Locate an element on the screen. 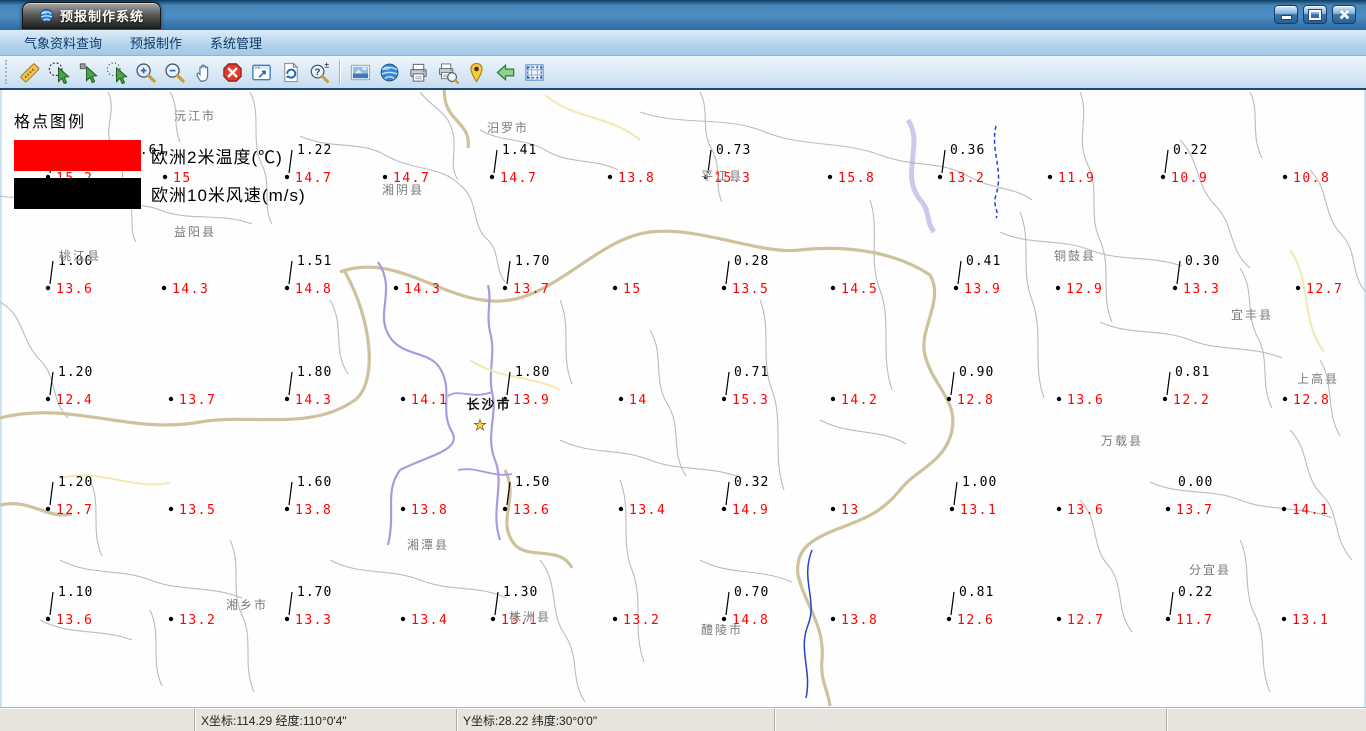 The image size is (1366, 731). pan-button is located at coordinates (203, 72).